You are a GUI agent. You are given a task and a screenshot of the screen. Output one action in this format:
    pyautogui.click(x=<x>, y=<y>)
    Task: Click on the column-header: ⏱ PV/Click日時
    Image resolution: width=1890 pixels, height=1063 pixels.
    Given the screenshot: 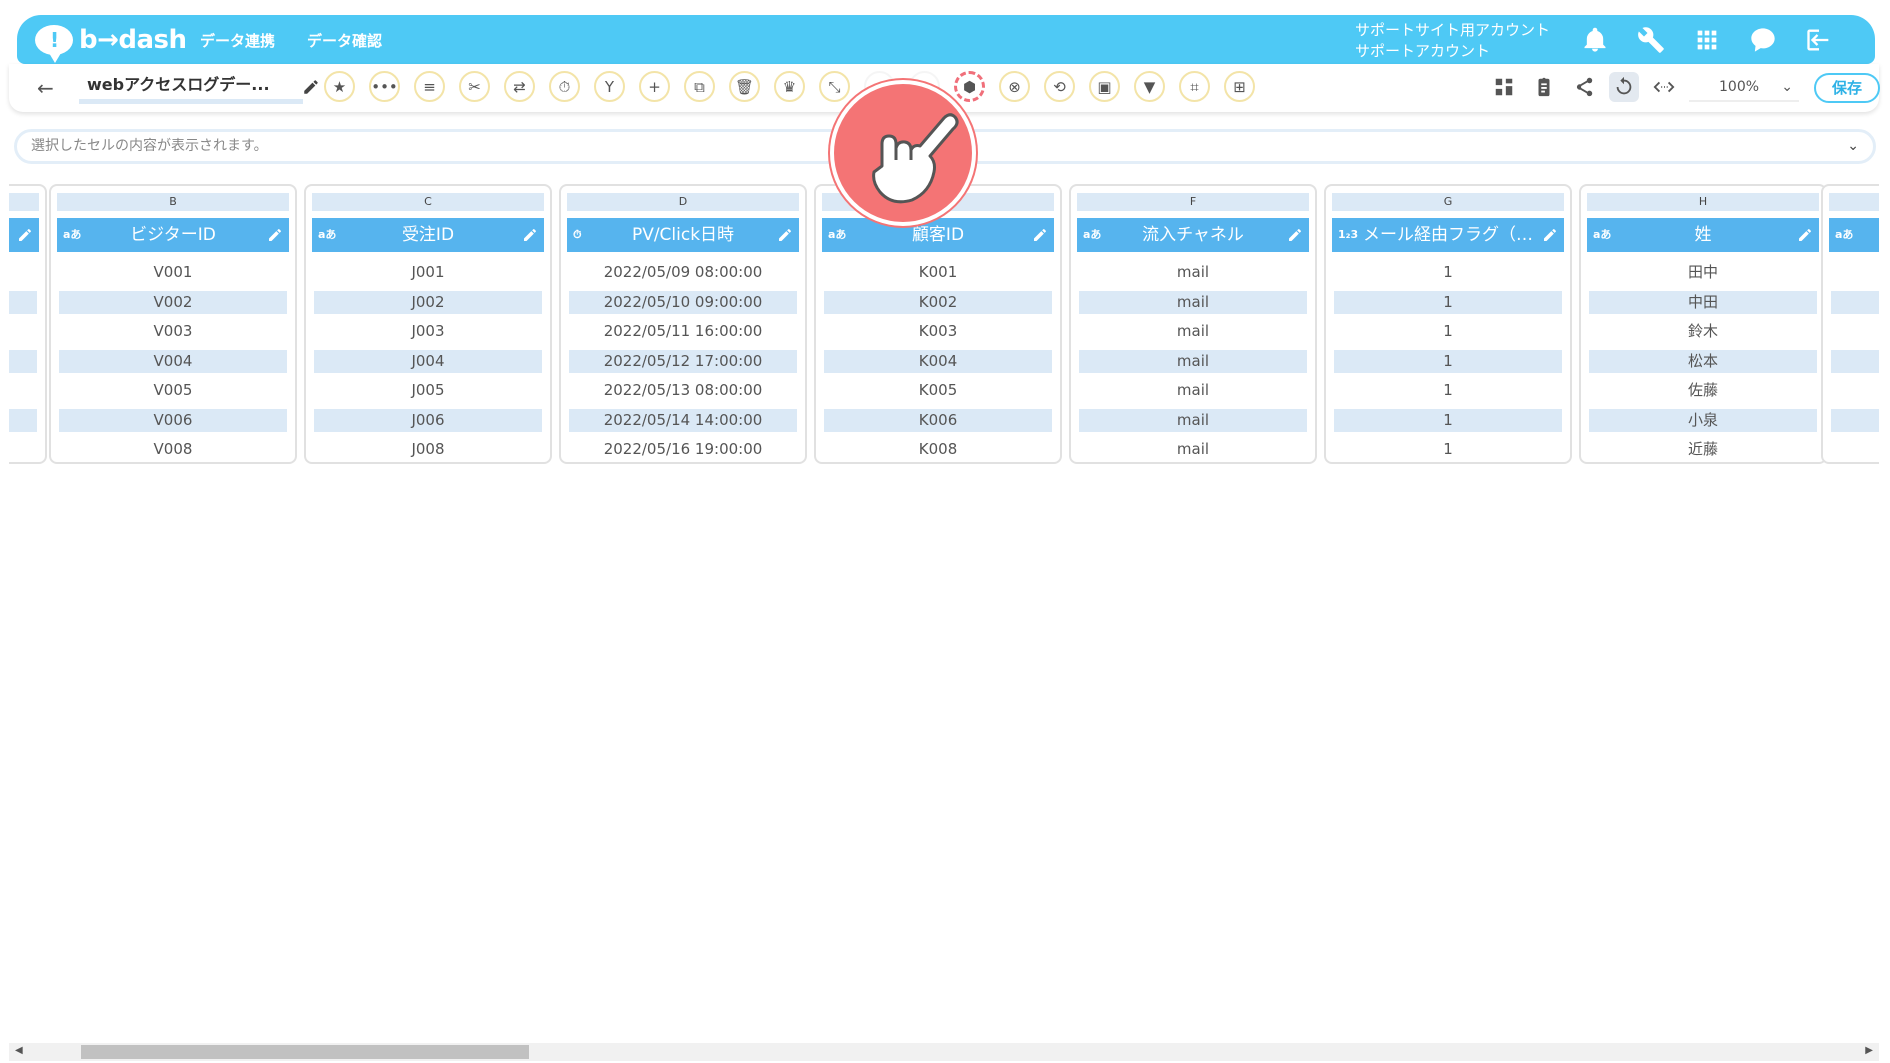 What is the action you would take?
    pyautogui.click(x=683, y=235)
    